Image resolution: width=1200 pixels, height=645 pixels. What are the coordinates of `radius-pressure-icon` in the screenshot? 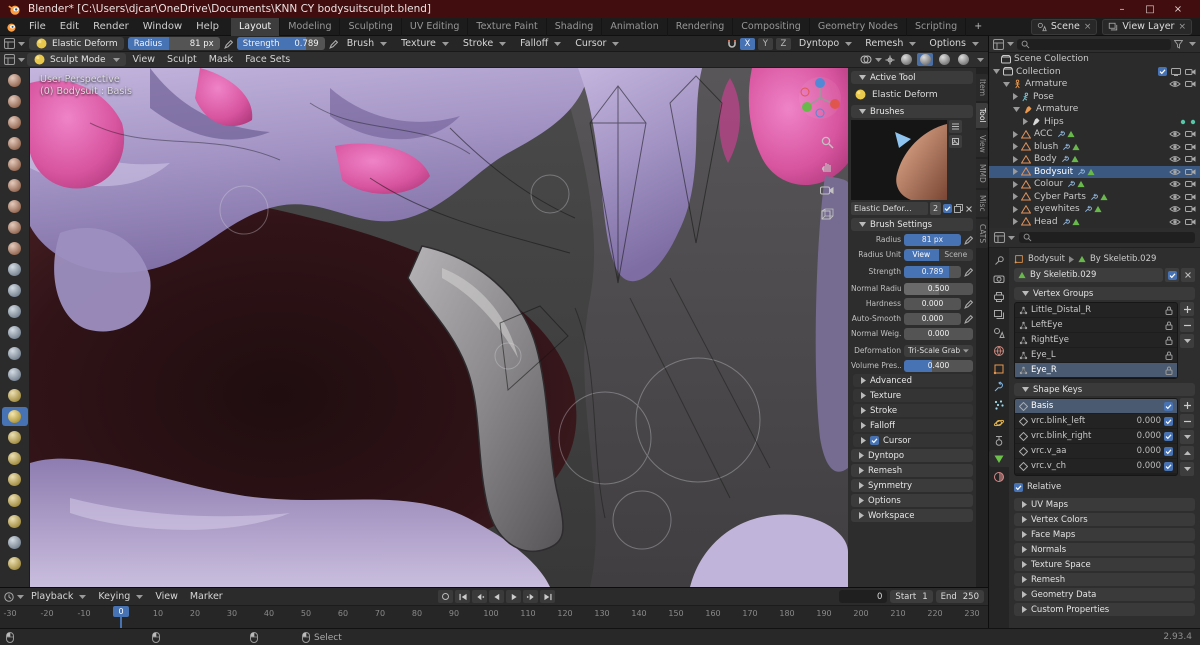 It's located at (228, 44).